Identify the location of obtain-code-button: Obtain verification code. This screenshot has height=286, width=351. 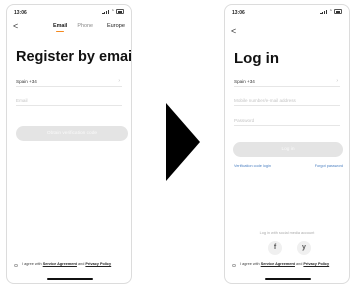
(72, 133).